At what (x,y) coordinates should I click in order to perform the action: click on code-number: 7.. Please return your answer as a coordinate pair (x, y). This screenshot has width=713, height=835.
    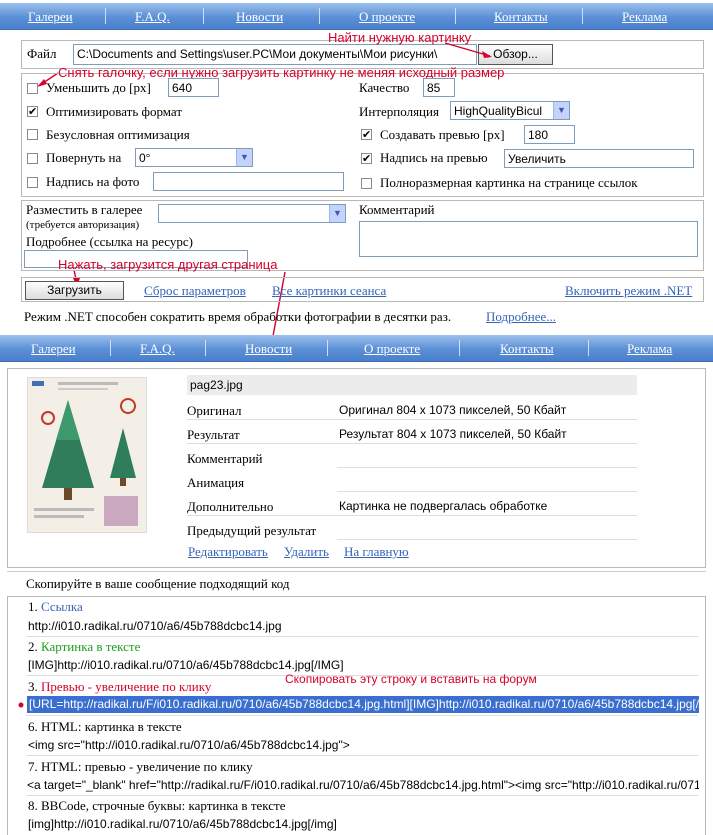
    Looking at the image, I should click on (33, 766).